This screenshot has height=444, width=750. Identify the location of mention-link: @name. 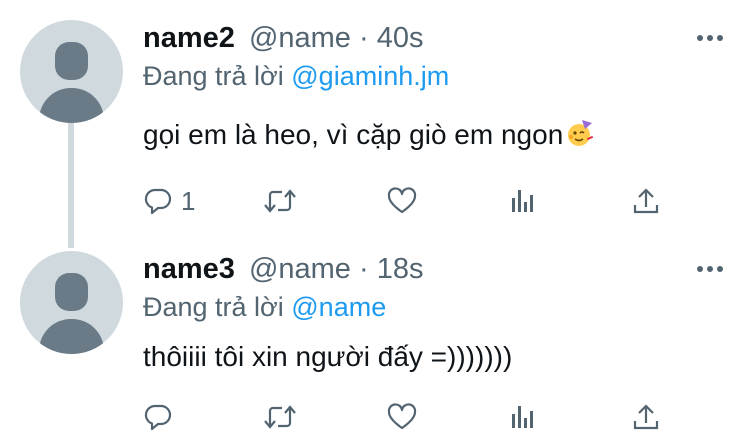
(338, 307).